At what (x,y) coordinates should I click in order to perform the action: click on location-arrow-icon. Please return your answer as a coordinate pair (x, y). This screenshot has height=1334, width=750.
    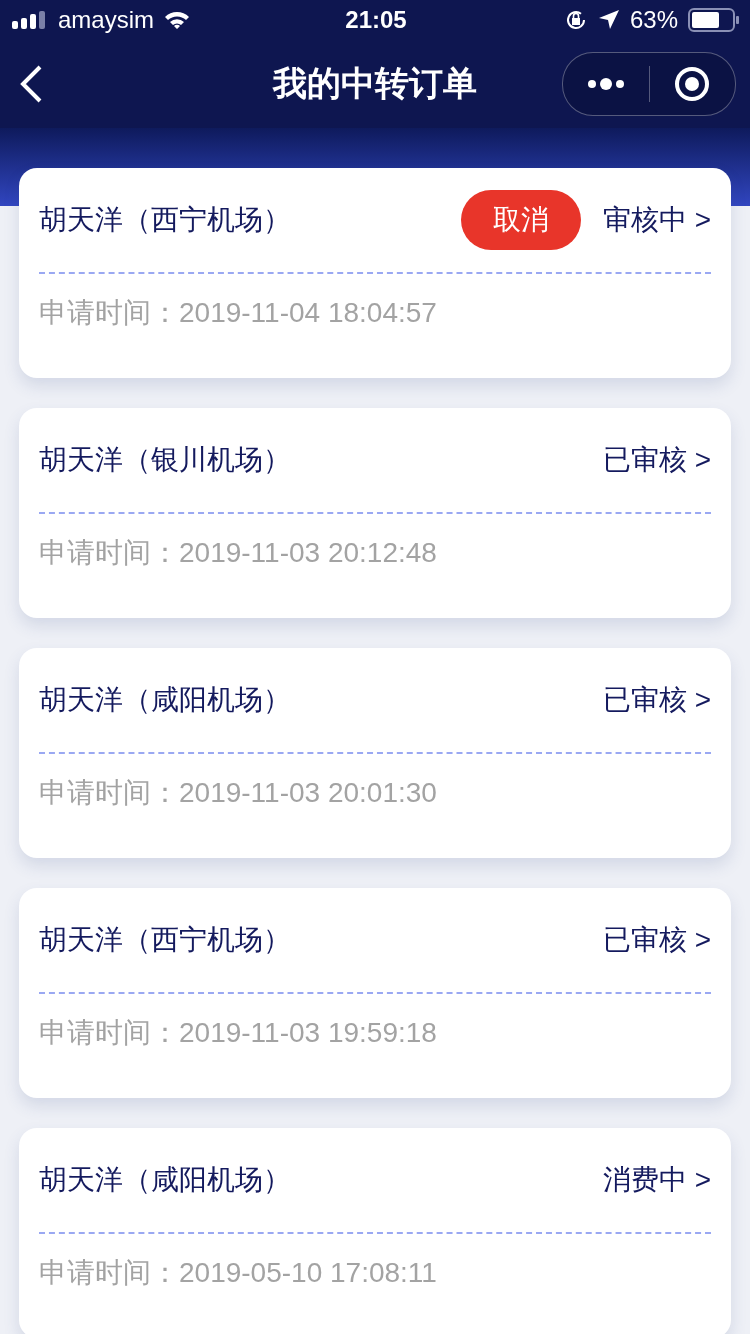
    Looking at the image, I should click on (608, 20).